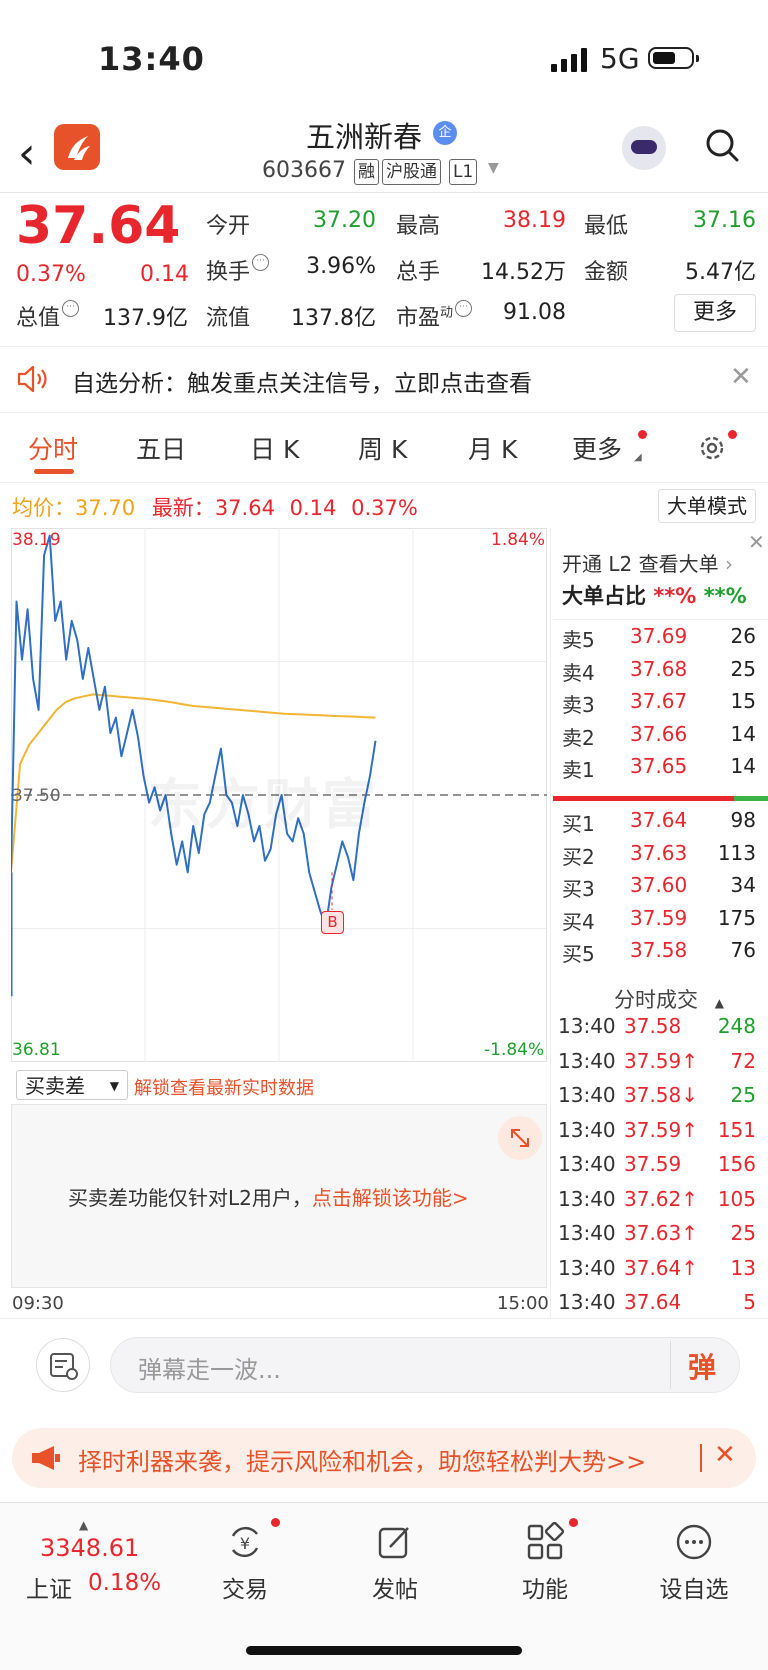 Image resolution: width=768 pixels, height=1670 pixels. Describe the element at coordinates (659, 820) in the screenshot. I see `bid-price: 37.64` at that location.